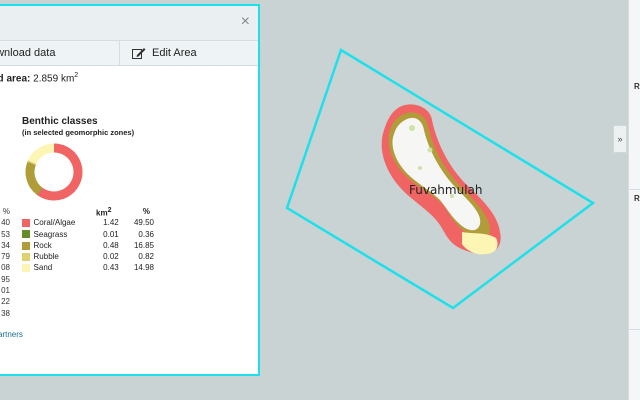 The image size is (640, 400). I want to click on benthic-classes-title: Benthic classes, so click(60, 121).